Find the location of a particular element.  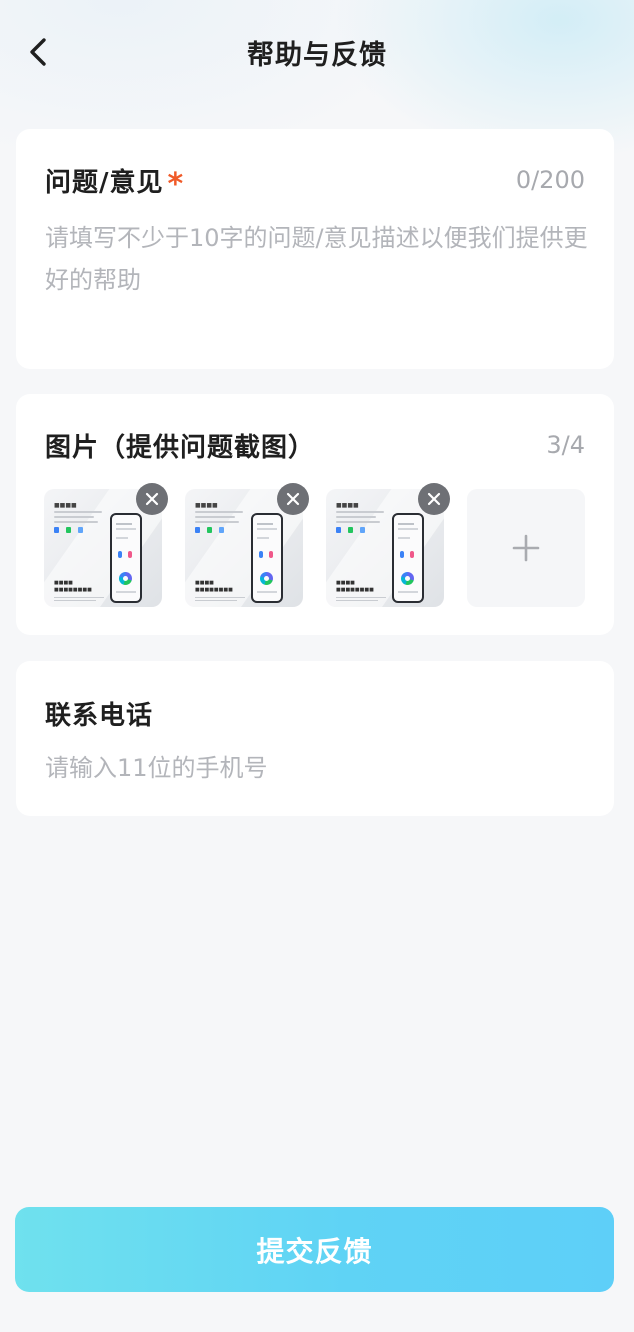

phone-title: 联系电话 is located at coordinates (99, 716).